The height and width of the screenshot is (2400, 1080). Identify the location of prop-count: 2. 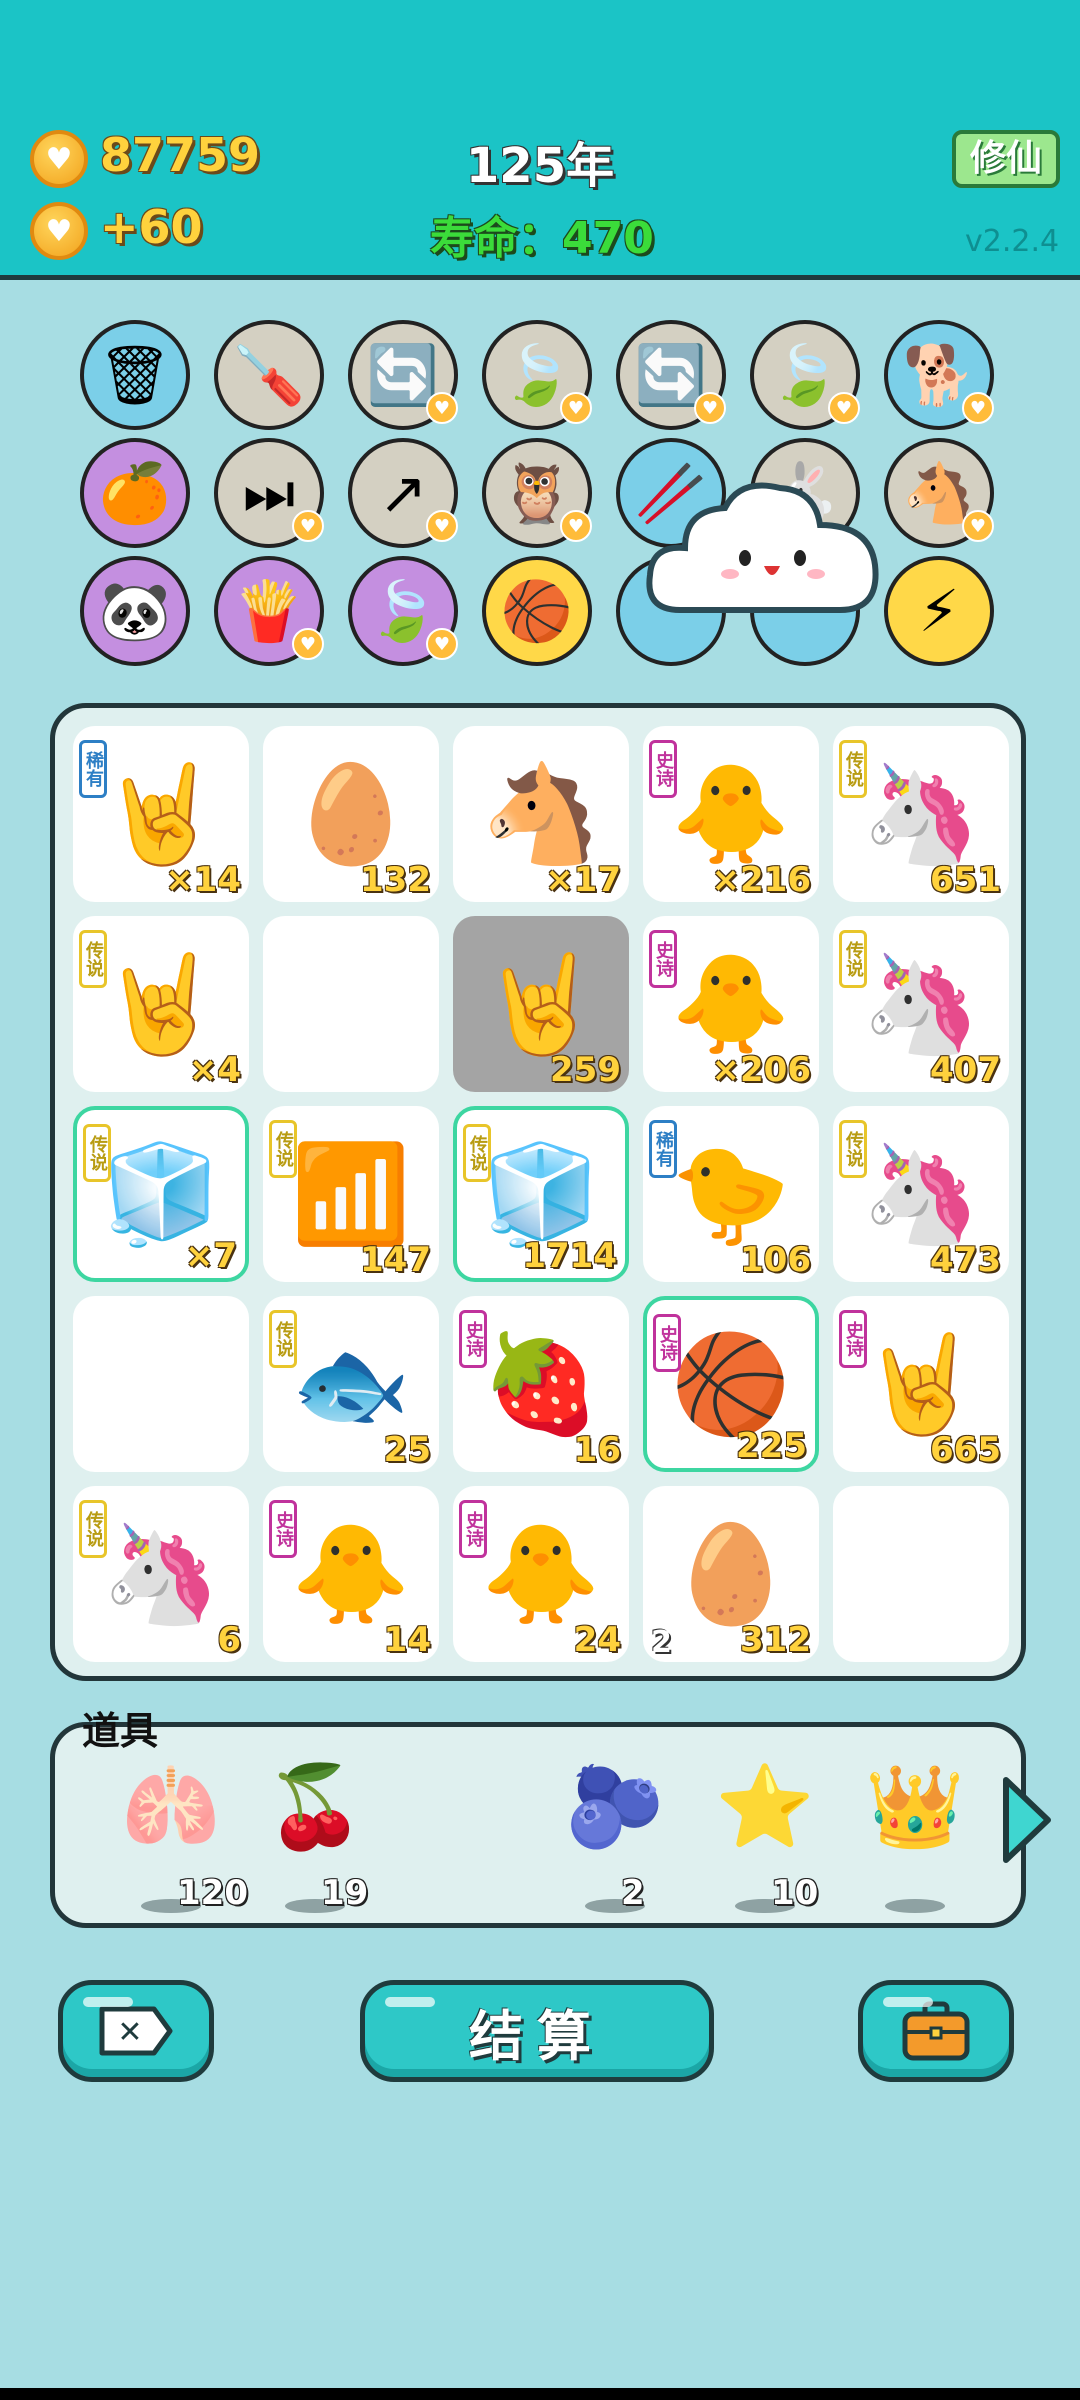
(633, 1893).